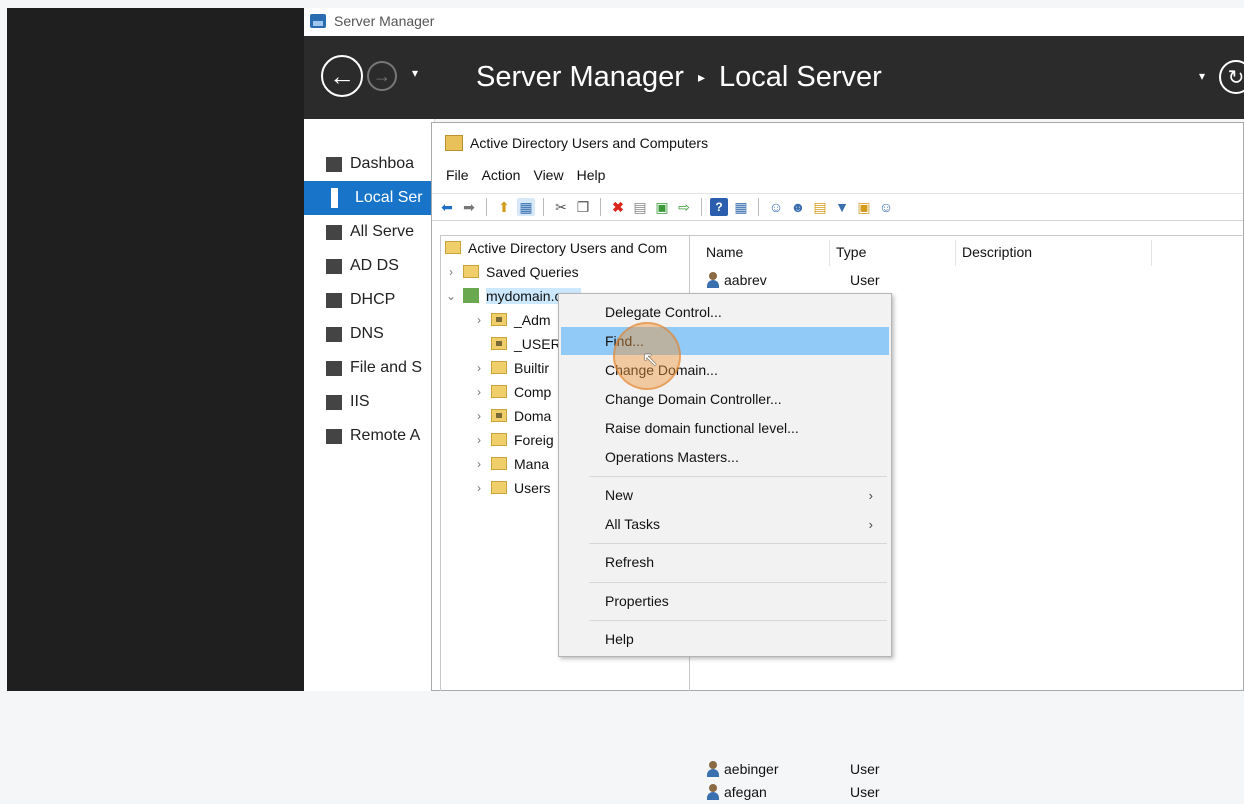  I want to click on view-icon: ▦, so click(741, 207).